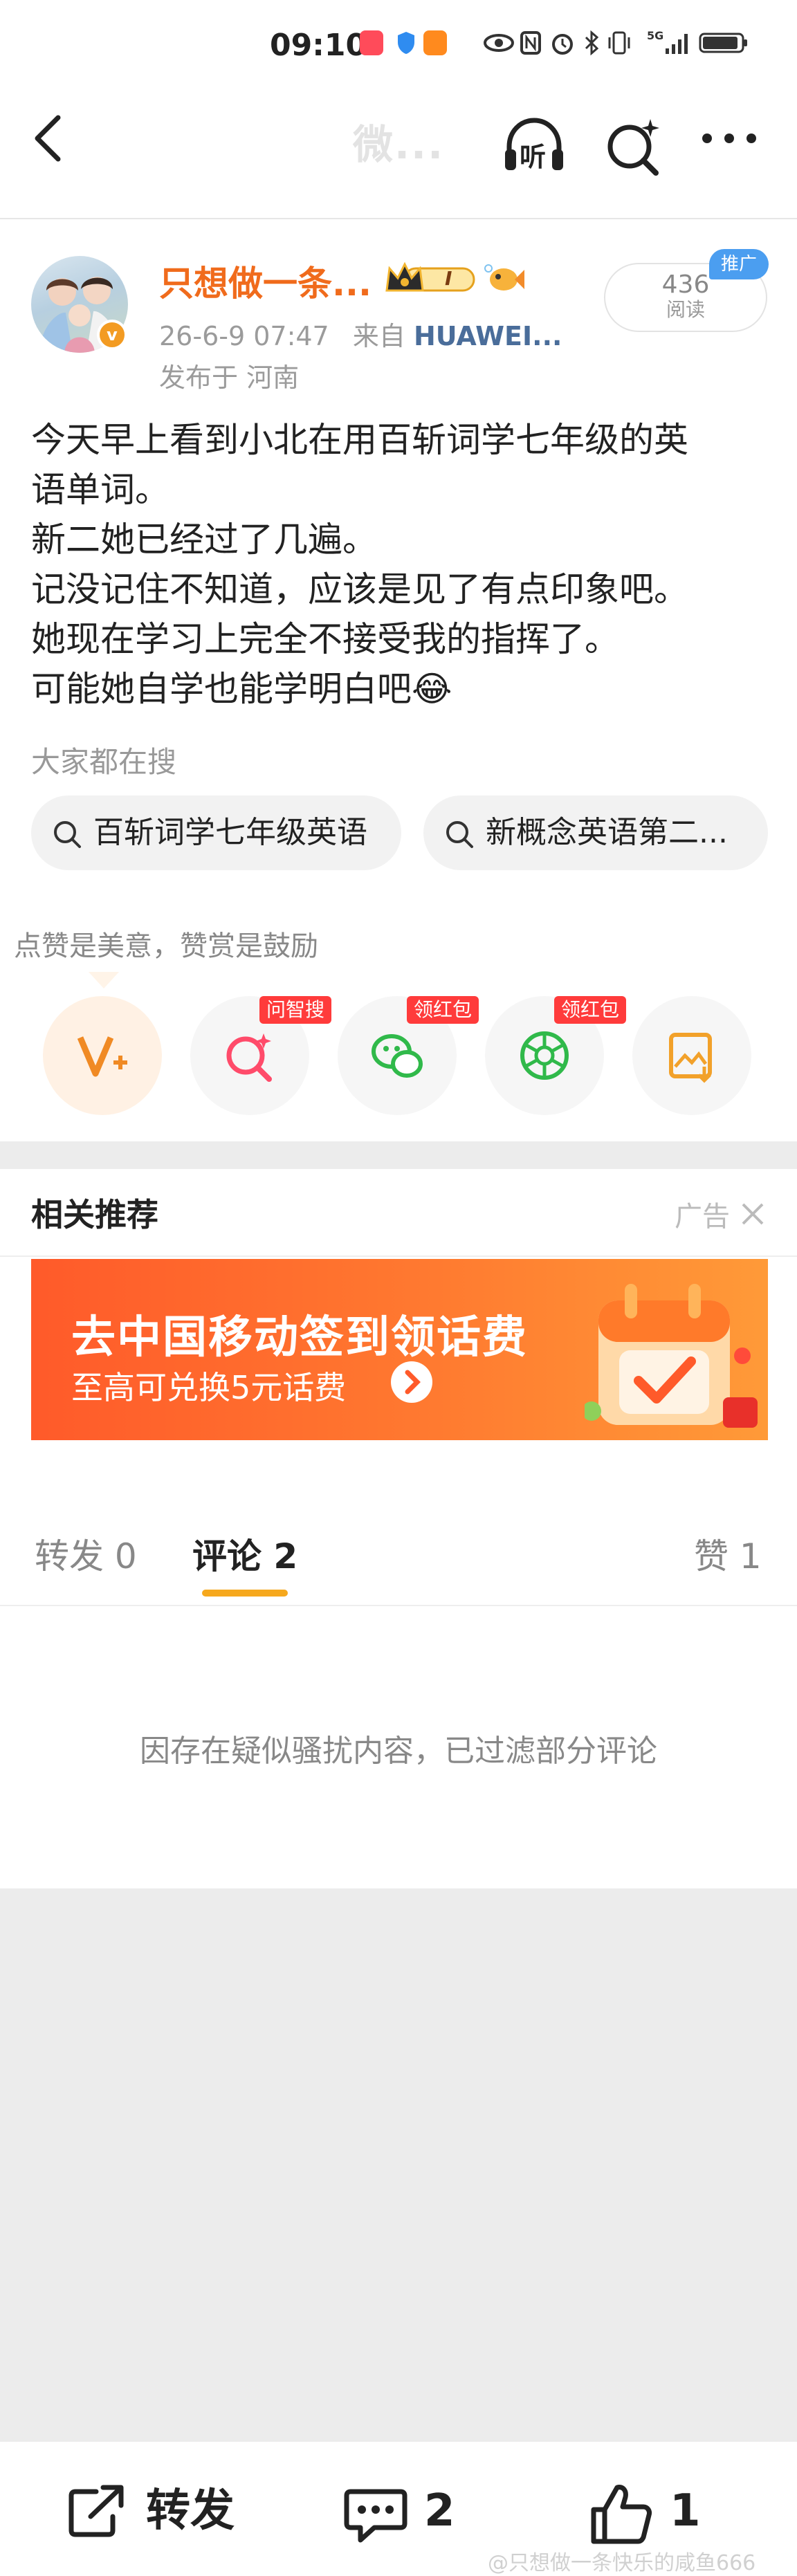  Describe the element at coordinates (112, 335) in the screenshot. I see `verified-badge: v` at that location.